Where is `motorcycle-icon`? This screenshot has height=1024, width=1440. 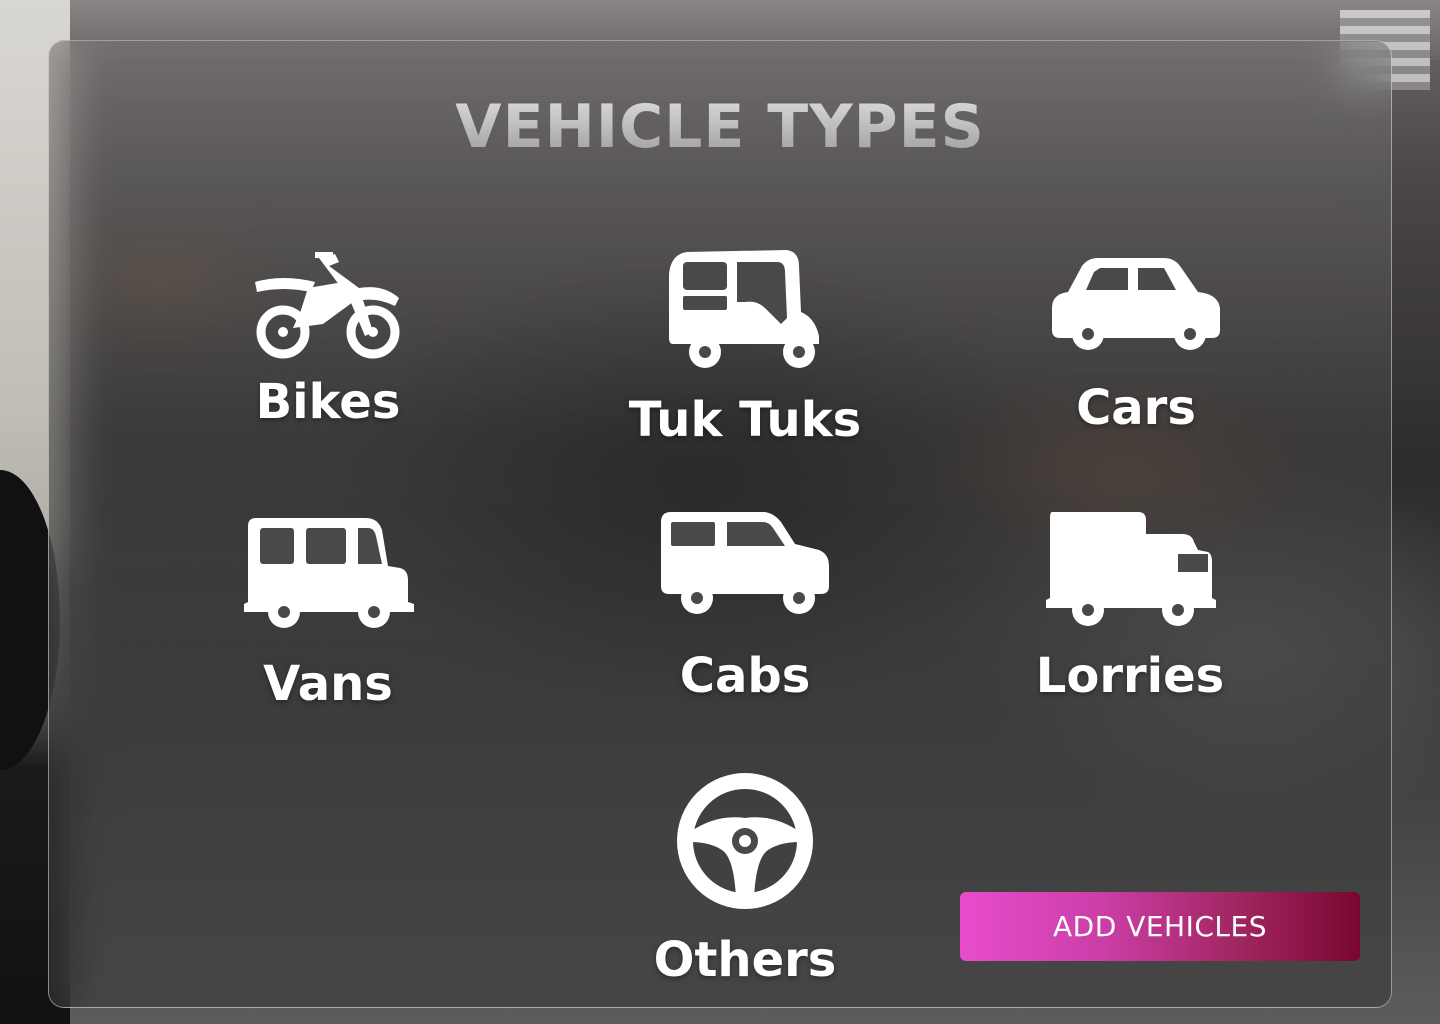
motorcycle-icon is located at coordinates (327, 305).